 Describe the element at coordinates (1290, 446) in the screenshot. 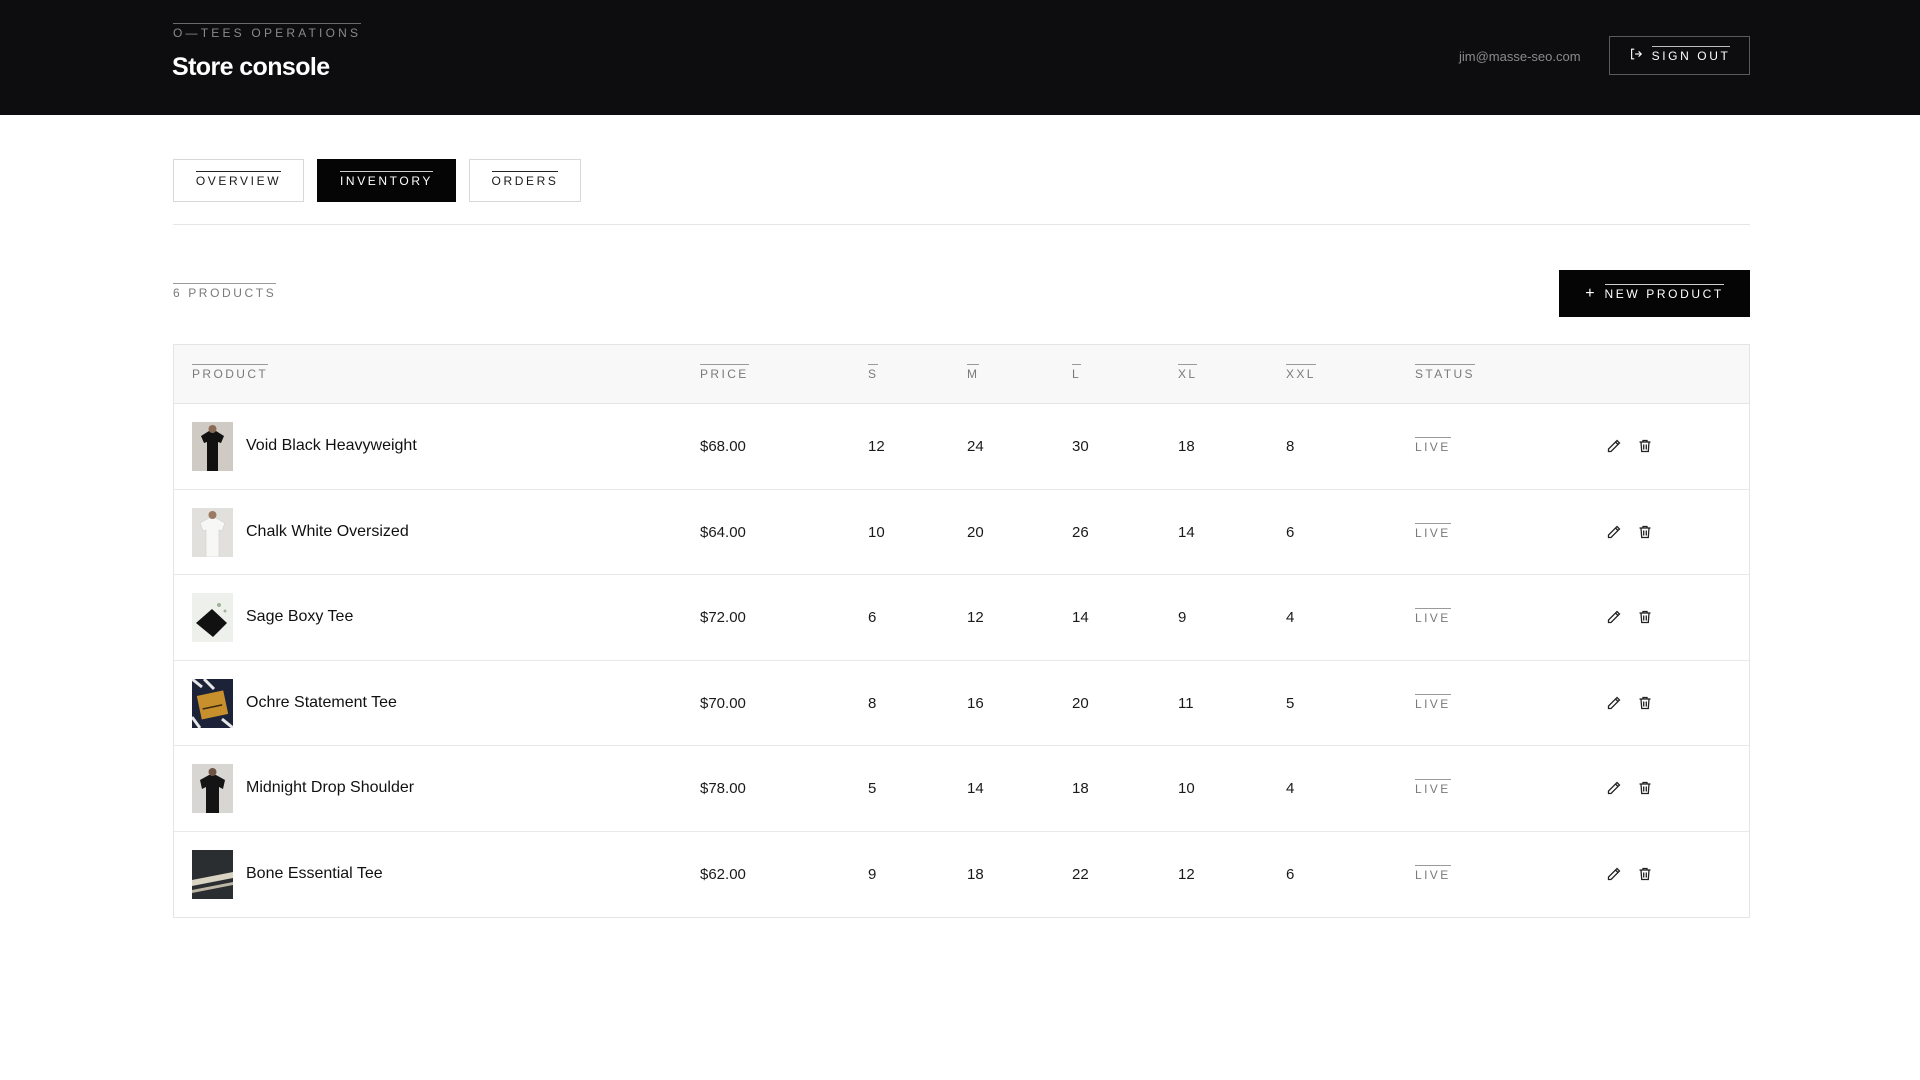

I see `stock-xxl: 8` at that location.